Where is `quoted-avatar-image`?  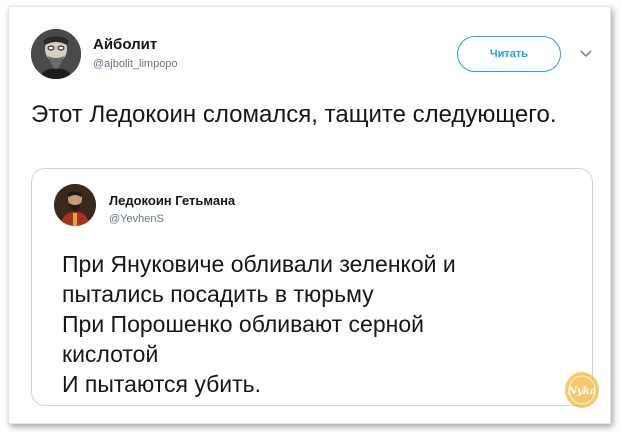 quoted-avatar-image is located at coordinates (75, 205).